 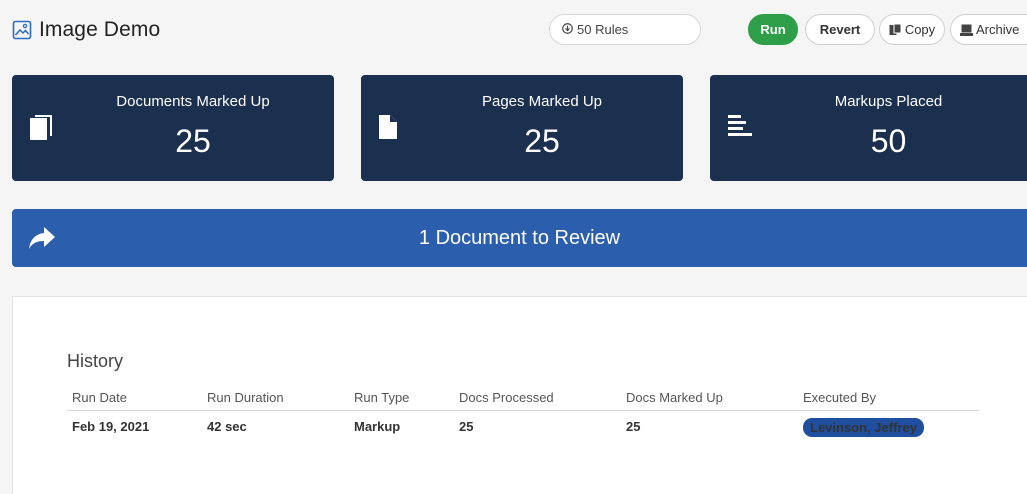 What do you see at coordinates (193, 101) in the screenshot?
I see `stat-label: Documents Marked Up` at bounding box center [193, 101].